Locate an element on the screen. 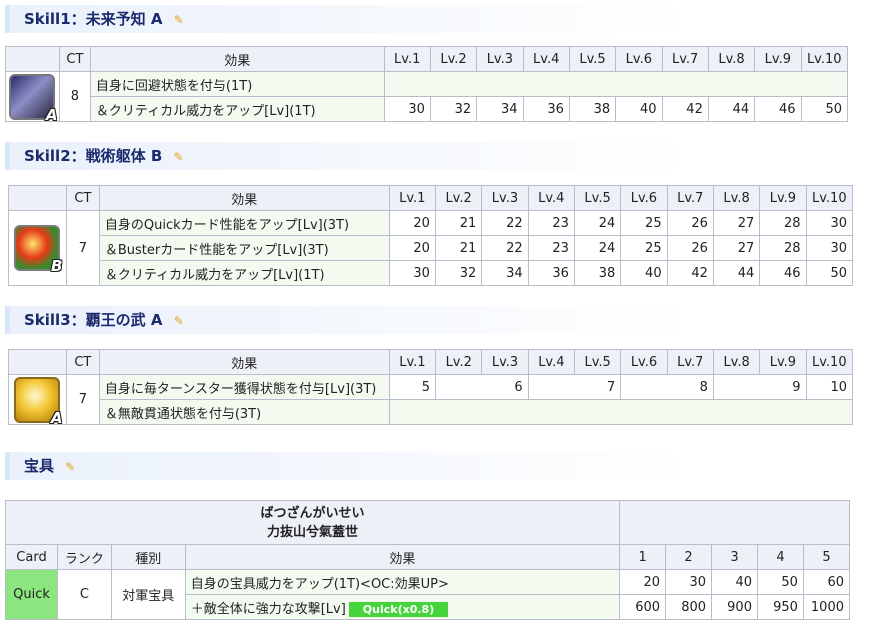  lv-value: 30 is located at coordinates (407, 109).